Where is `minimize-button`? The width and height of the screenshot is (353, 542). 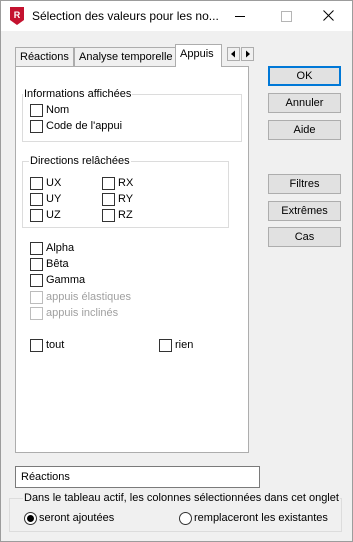
minimize-button is located at coordinates (240, 16).